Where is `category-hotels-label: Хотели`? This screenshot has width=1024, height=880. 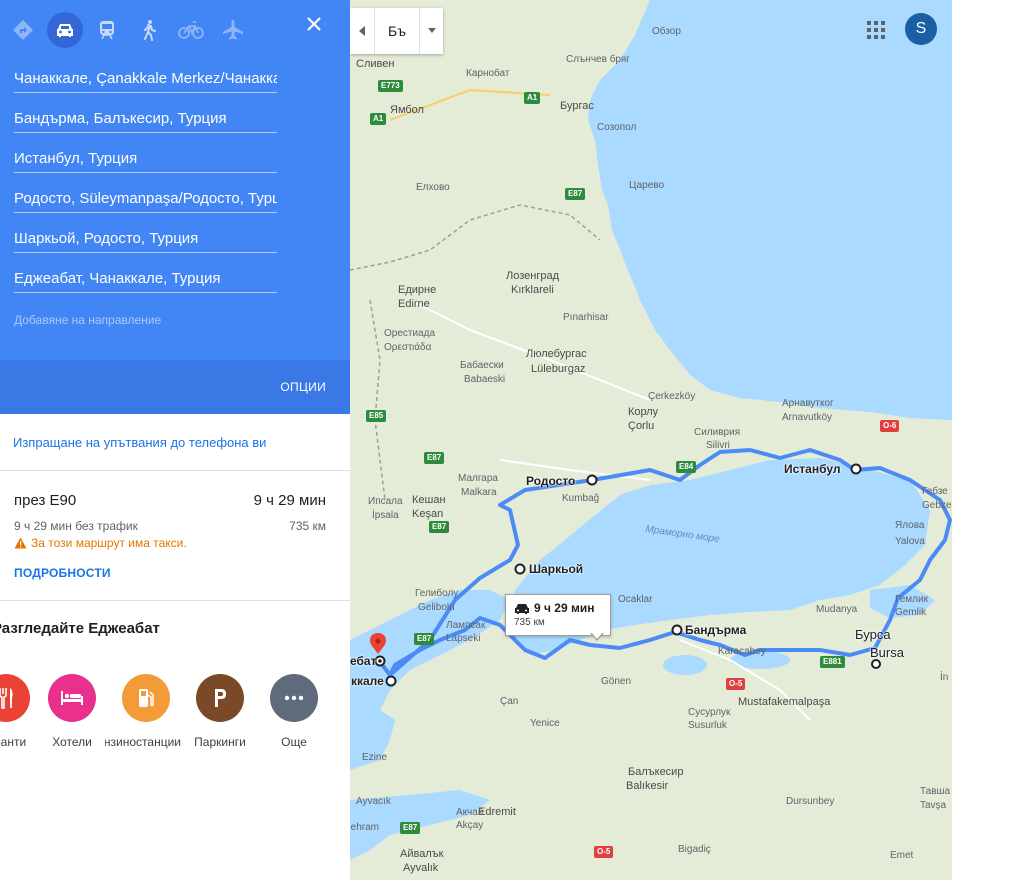 category-hotels-label: Хотели is located at coordinates (72, 742).